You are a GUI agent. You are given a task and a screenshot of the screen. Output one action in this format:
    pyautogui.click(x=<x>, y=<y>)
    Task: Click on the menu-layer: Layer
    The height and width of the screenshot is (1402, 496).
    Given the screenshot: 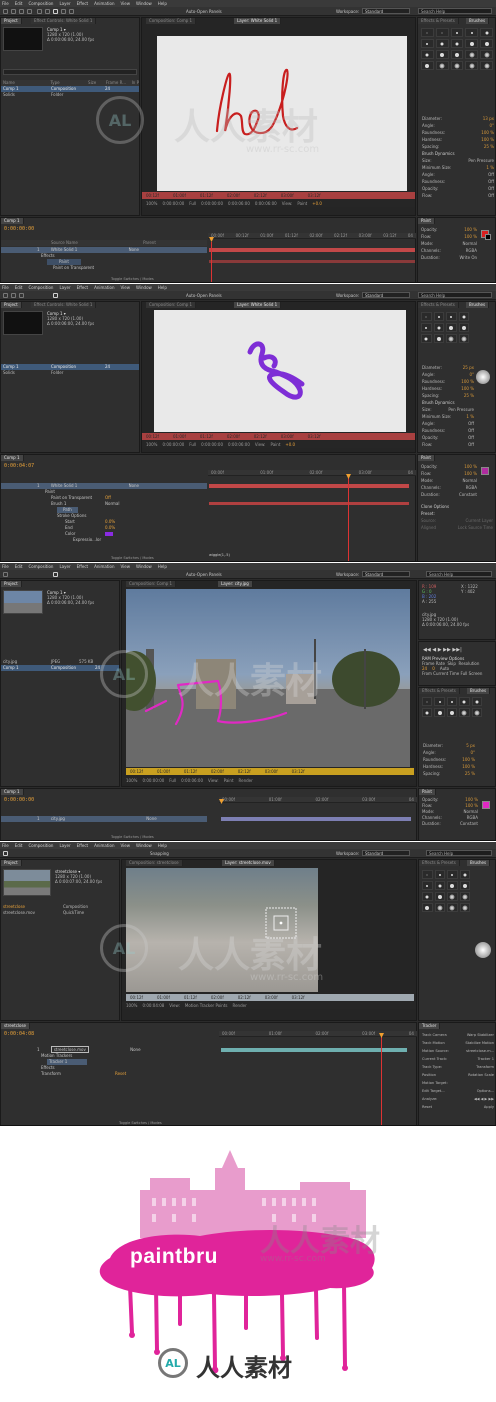 What is the action you would take?
    pyautogui.click(x=64, y=287)
    